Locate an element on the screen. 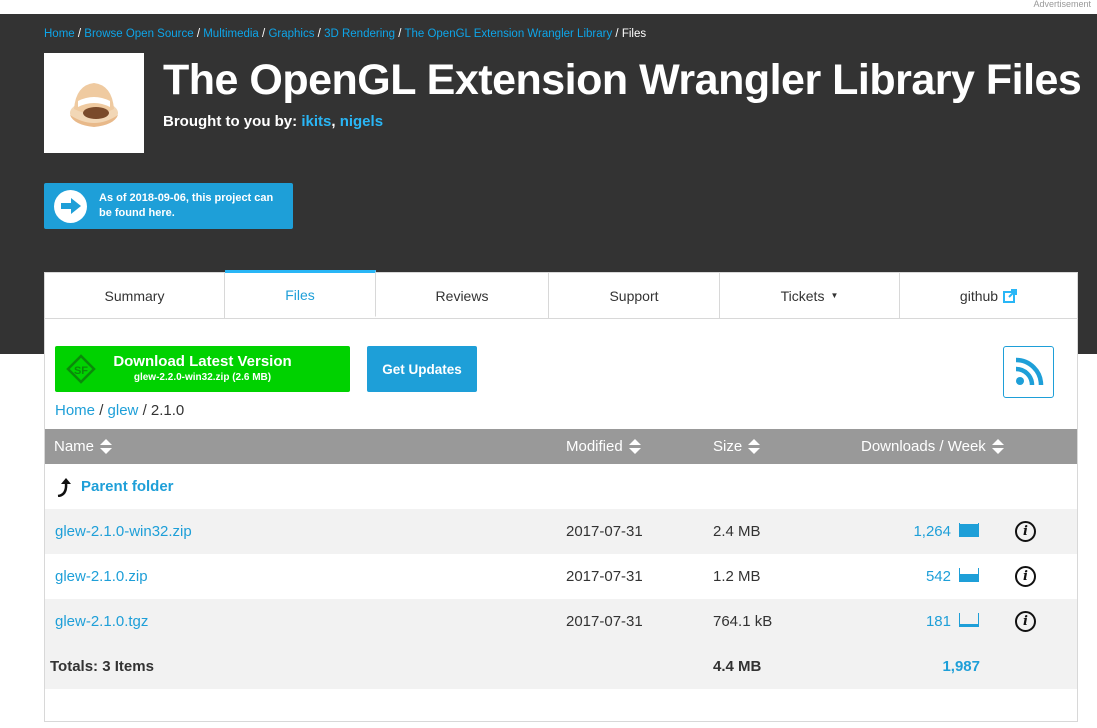 This screenshot has height=728, width=1097. tab-tickets-label: Tickets is located at coordinates (802, 295).